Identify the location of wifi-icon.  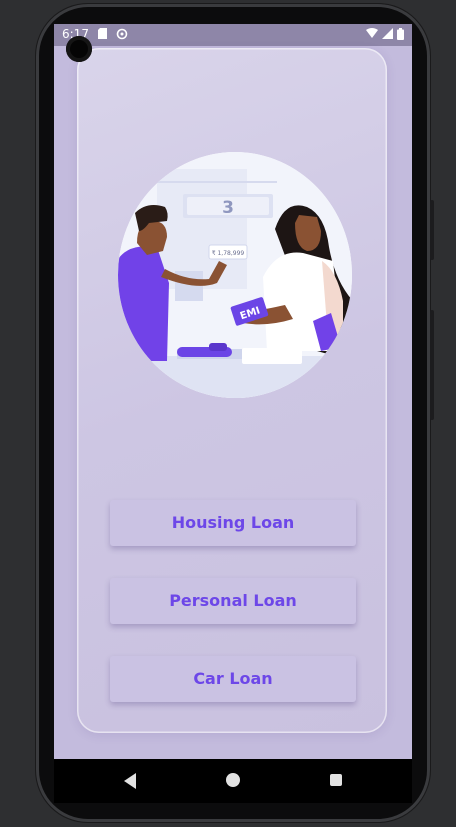
(372, 35).